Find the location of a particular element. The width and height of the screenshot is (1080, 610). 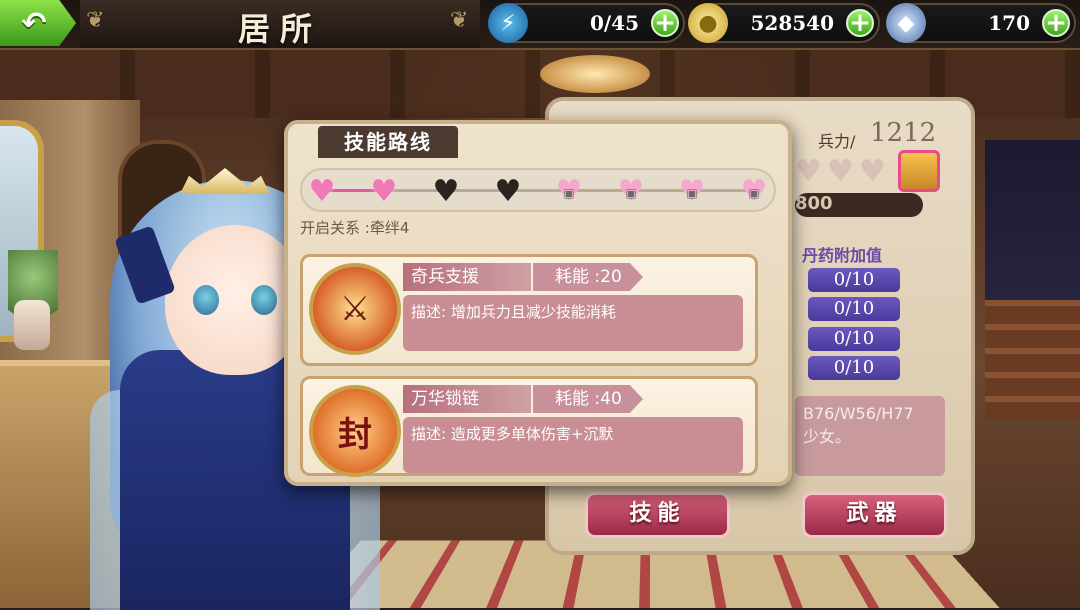

gift-icon is located at coordinates (919, 171).